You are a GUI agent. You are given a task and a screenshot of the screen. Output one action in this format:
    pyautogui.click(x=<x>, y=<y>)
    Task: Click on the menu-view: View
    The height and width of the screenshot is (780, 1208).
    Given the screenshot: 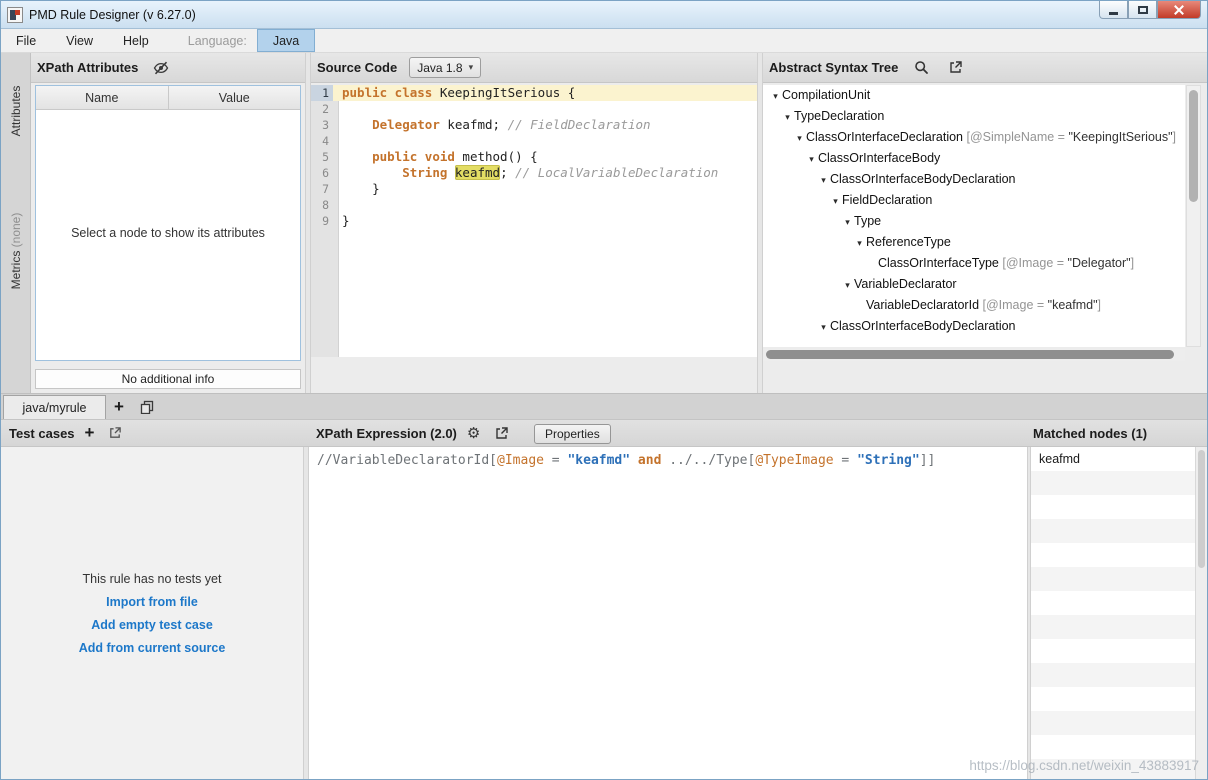 What is the action you would take?
    pyautogui.click(x=79, y=40)
    